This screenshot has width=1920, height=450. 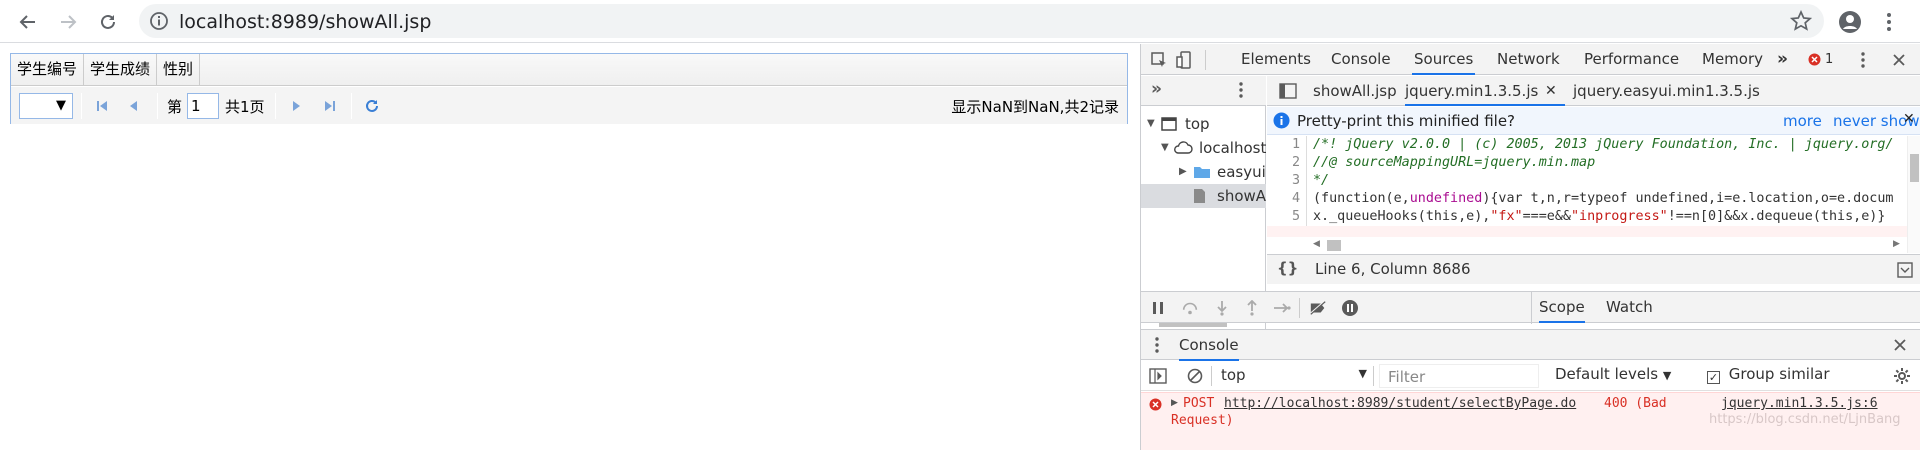 I want to click on next-page-button, so click(x=296, y=106).